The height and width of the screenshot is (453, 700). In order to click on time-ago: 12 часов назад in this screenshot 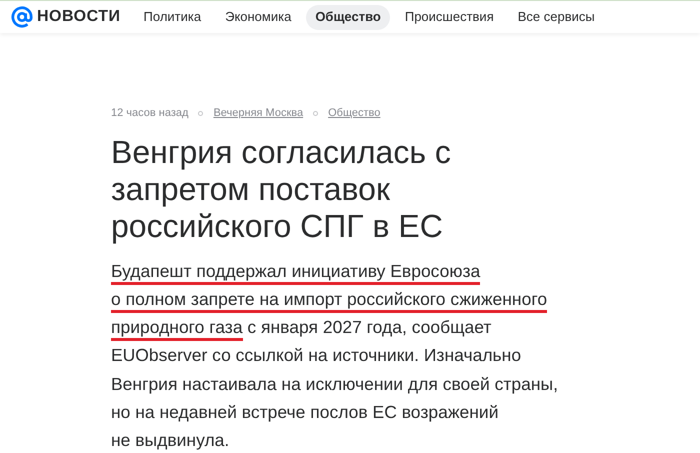, I will do `click(149, 113)`.